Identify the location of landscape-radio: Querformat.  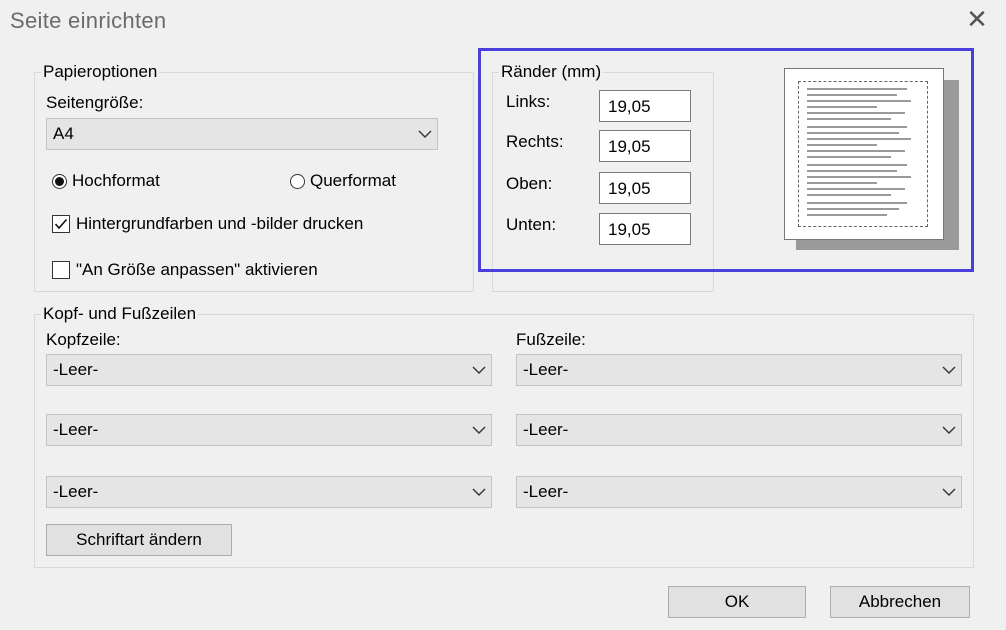
(343, 181).